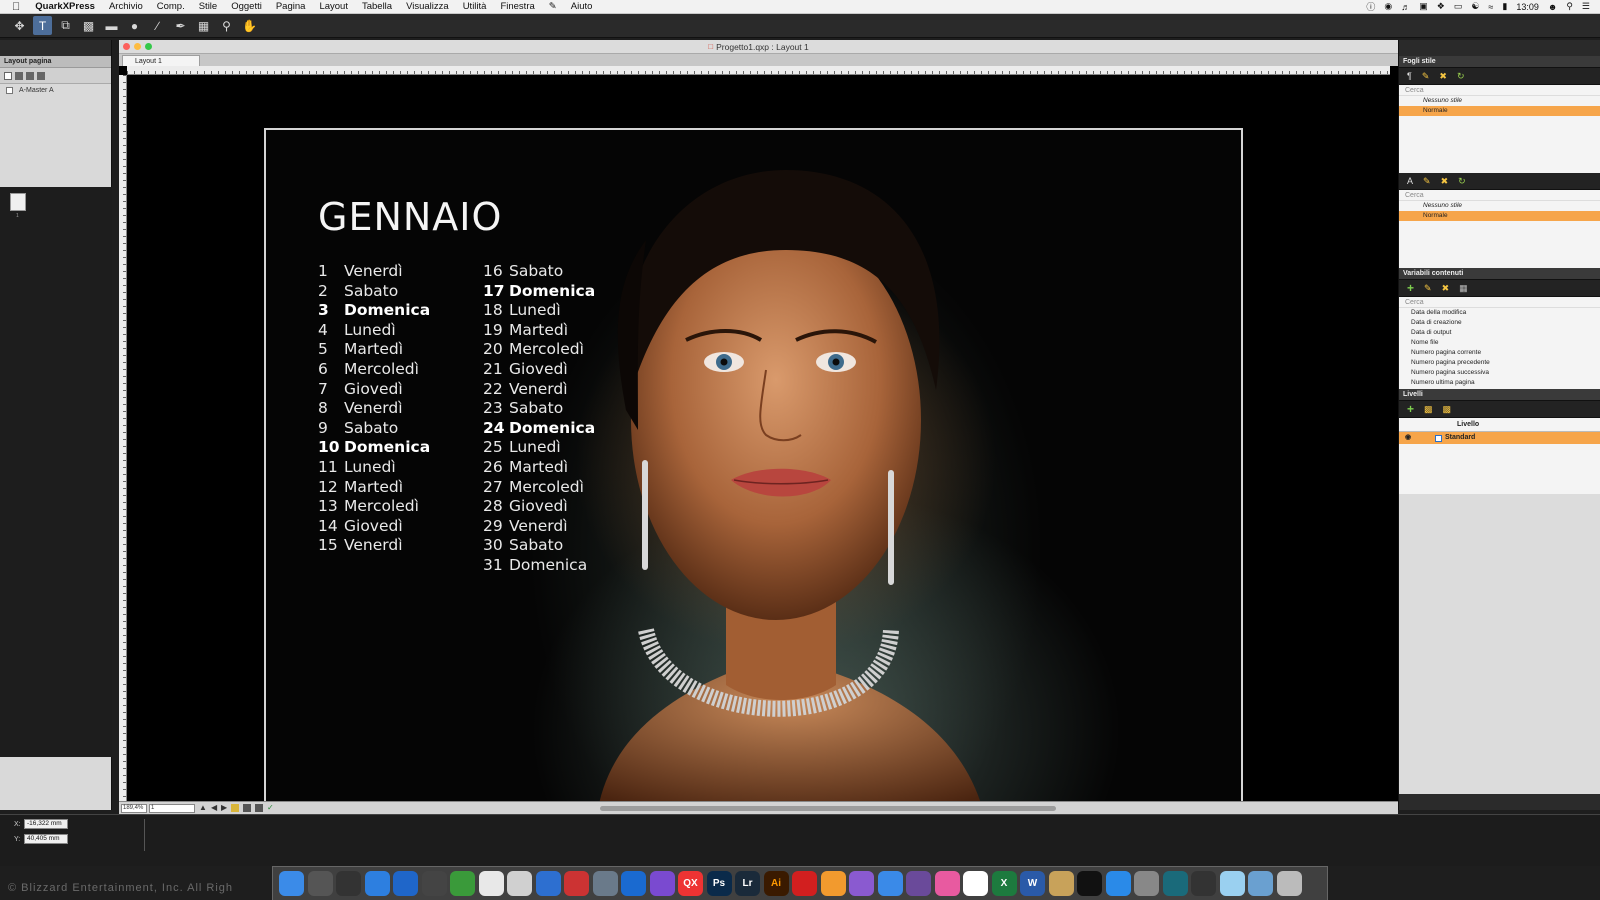 This screenshot has height=900, width=1600. What do you see at coordinates (605, 883) in the screenshot?
I see `preview-icon` at bounding box center [605, 883].